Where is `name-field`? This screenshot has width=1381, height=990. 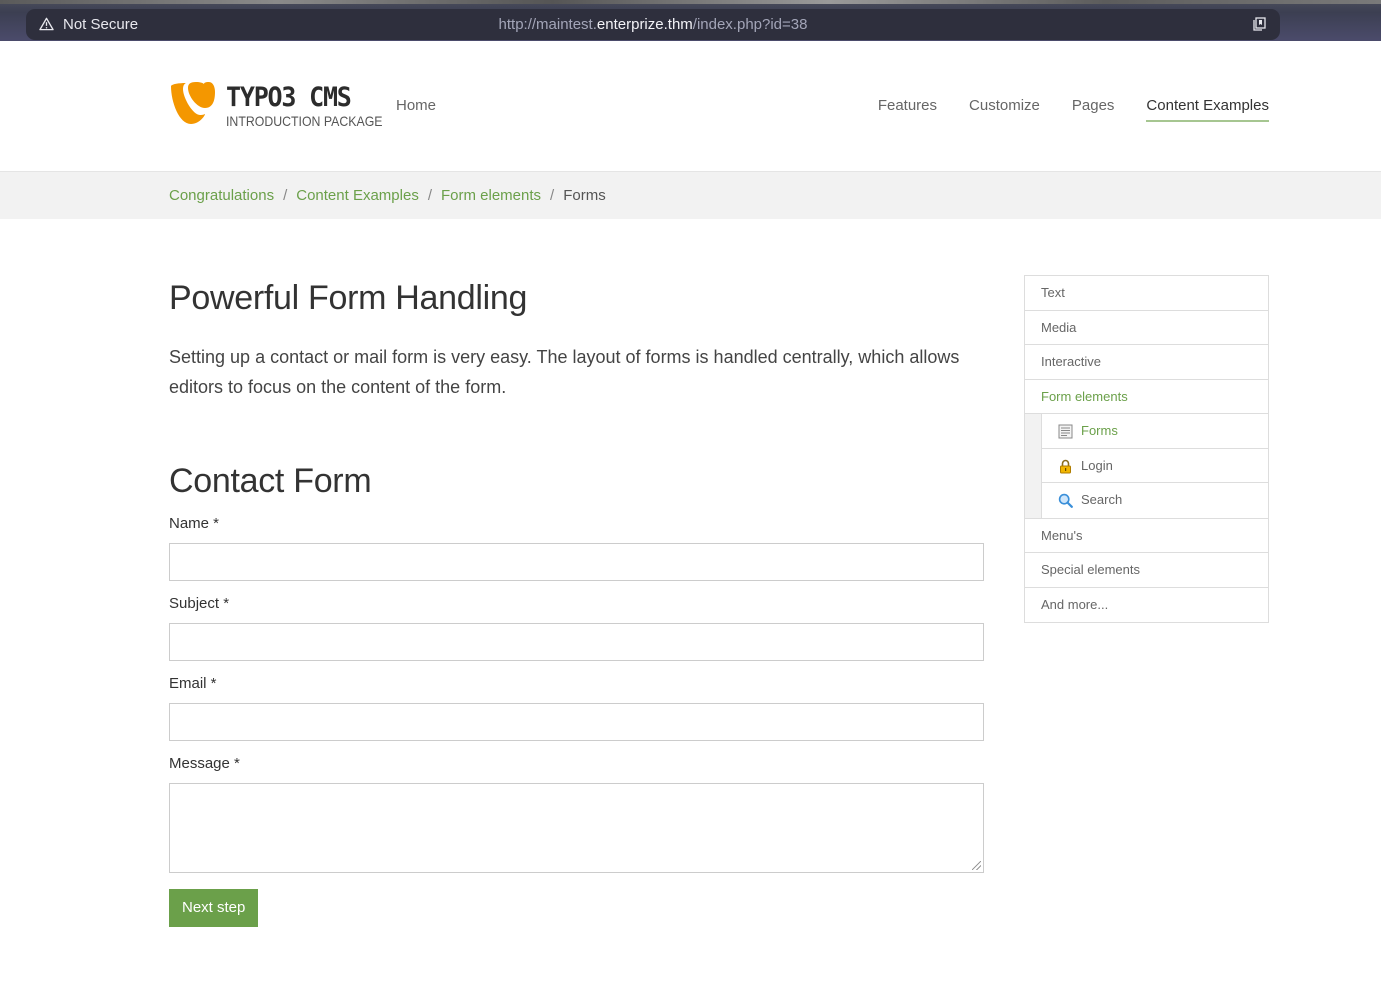
name-field is located at coordinates (576, 562).